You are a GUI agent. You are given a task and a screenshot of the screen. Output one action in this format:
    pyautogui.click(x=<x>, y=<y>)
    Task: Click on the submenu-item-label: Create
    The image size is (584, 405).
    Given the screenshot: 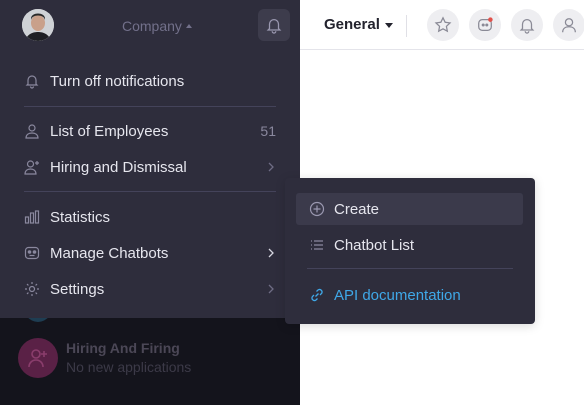 What is the action you would take?
    pyautogui.click(x=357, y=209)
    